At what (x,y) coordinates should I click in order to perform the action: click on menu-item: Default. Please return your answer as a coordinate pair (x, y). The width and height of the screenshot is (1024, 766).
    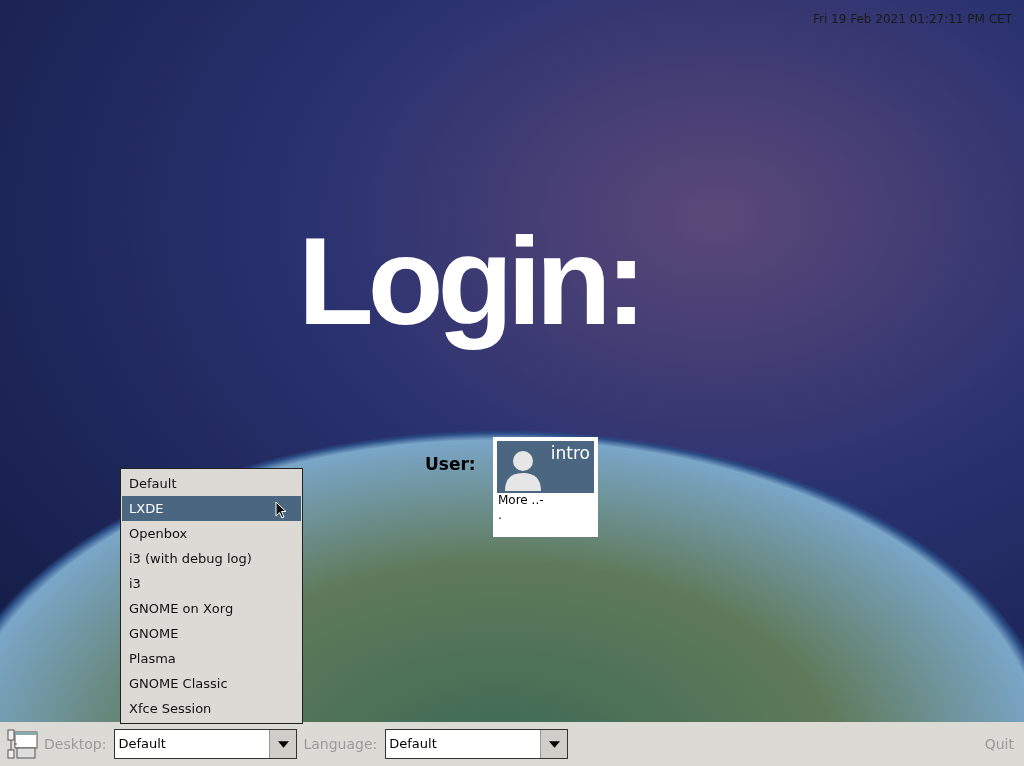
    Looking at the image, I should click on (211, 483).